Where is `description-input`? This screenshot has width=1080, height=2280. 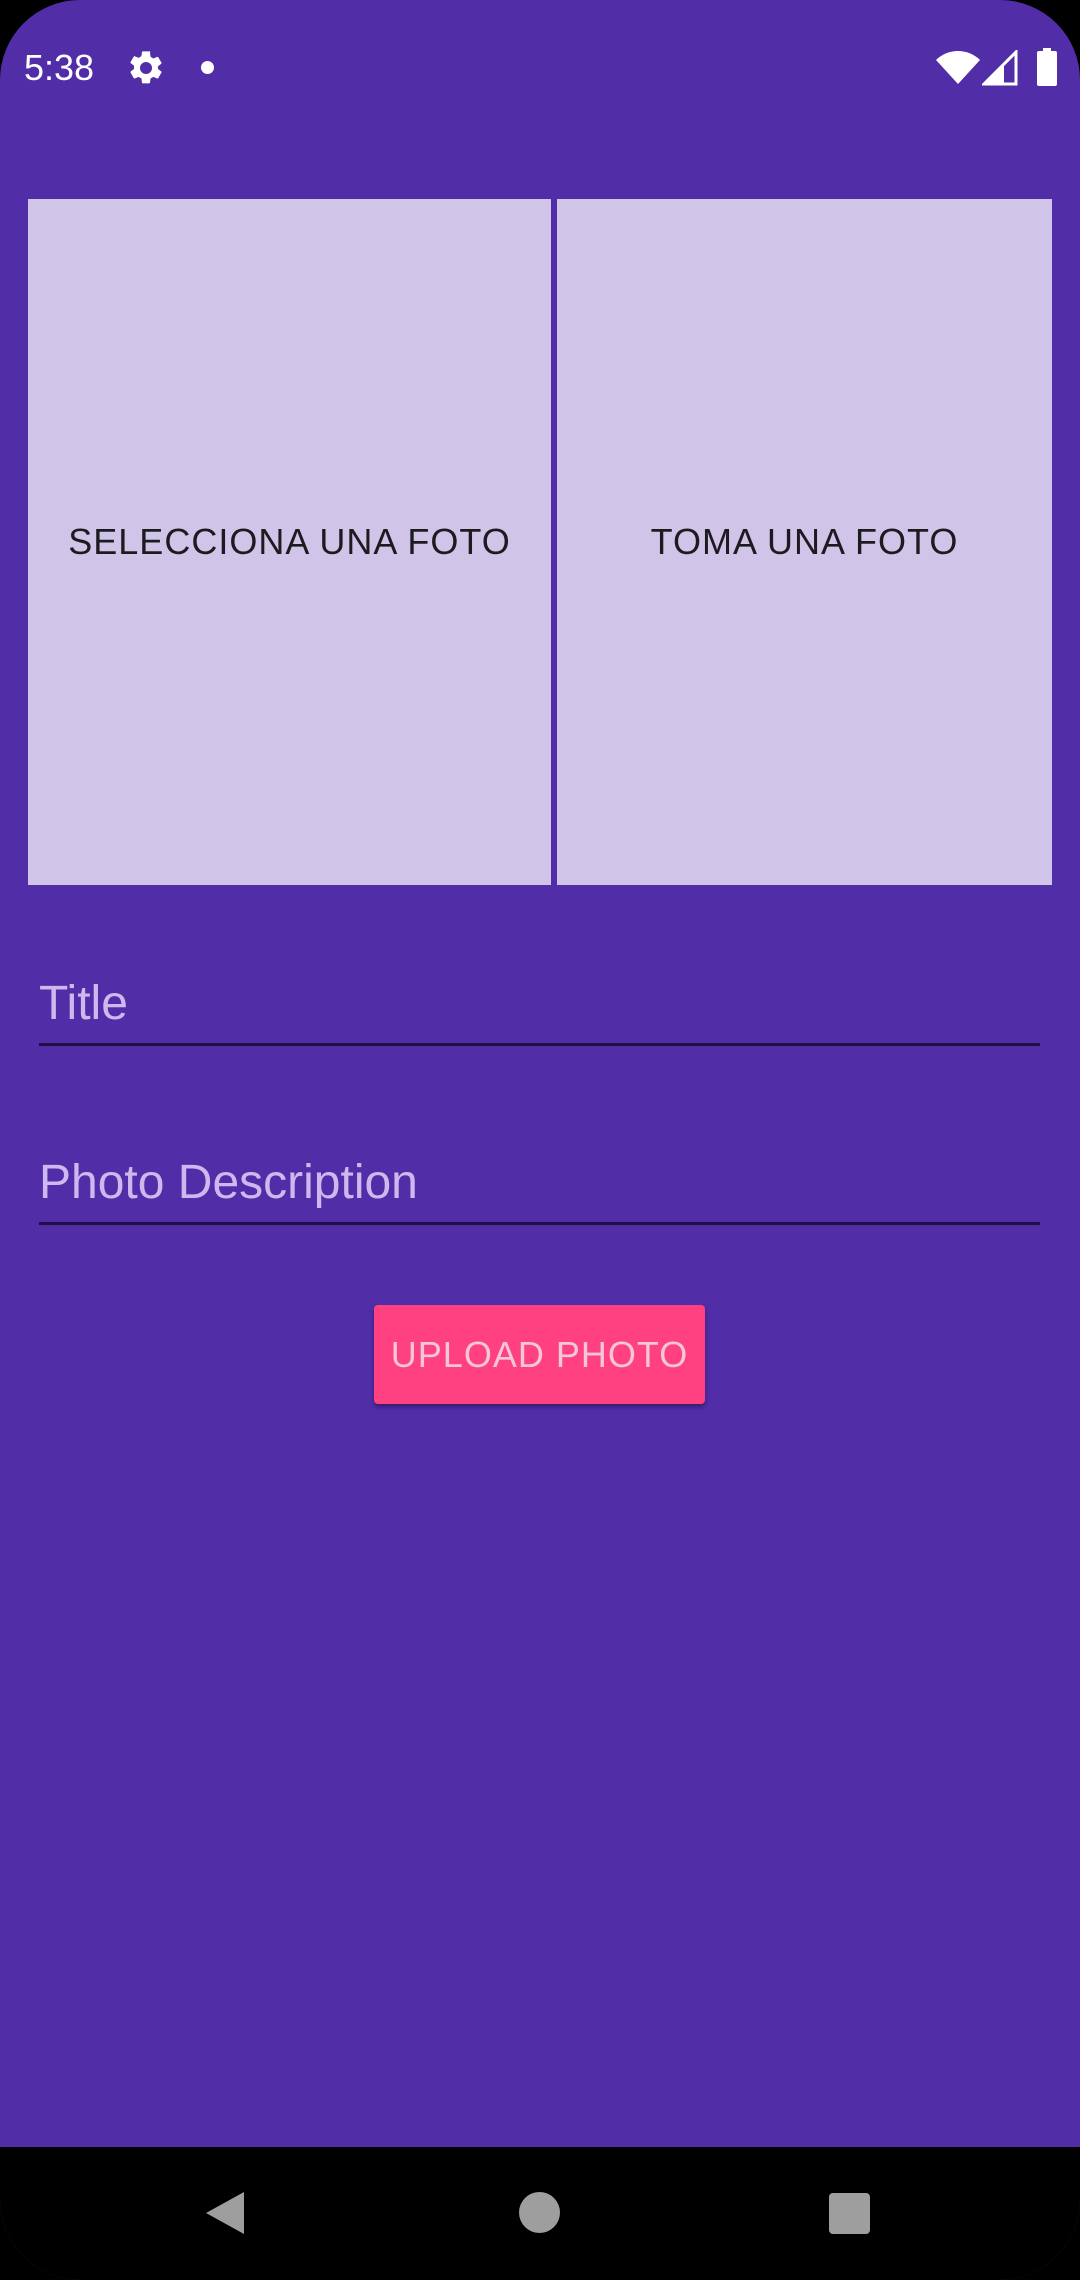 description-input is located at coordinates (539, 1182).